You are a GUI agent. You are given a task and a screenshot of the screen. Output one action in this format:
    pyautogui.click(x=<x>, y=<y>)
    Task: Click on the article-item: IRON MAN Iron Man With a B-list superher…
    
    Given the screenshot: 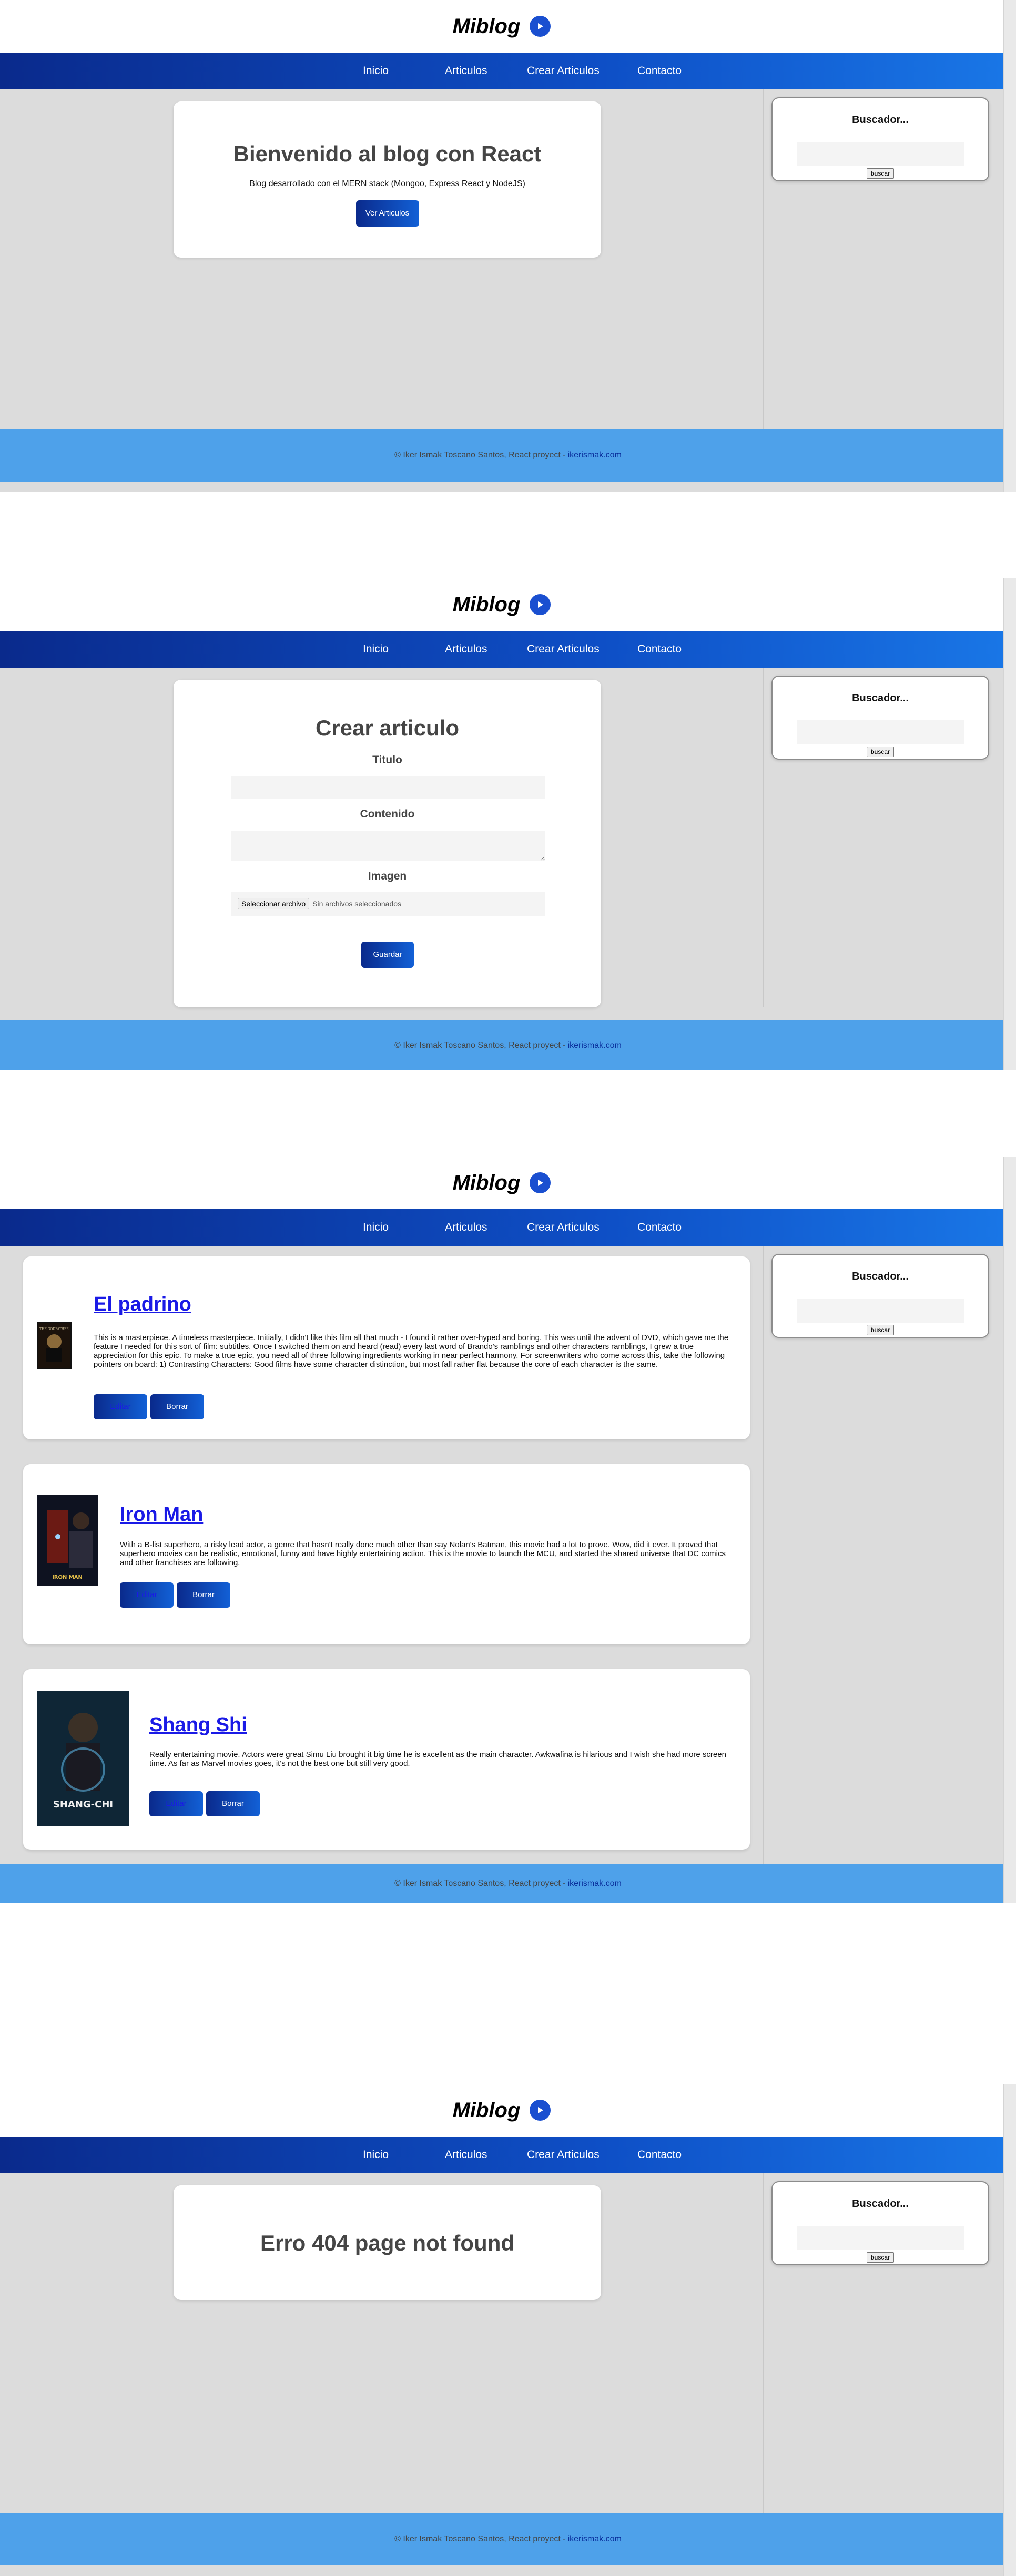 What is the action you would take?
    pyautogui.click(x=386, y=1554)
    